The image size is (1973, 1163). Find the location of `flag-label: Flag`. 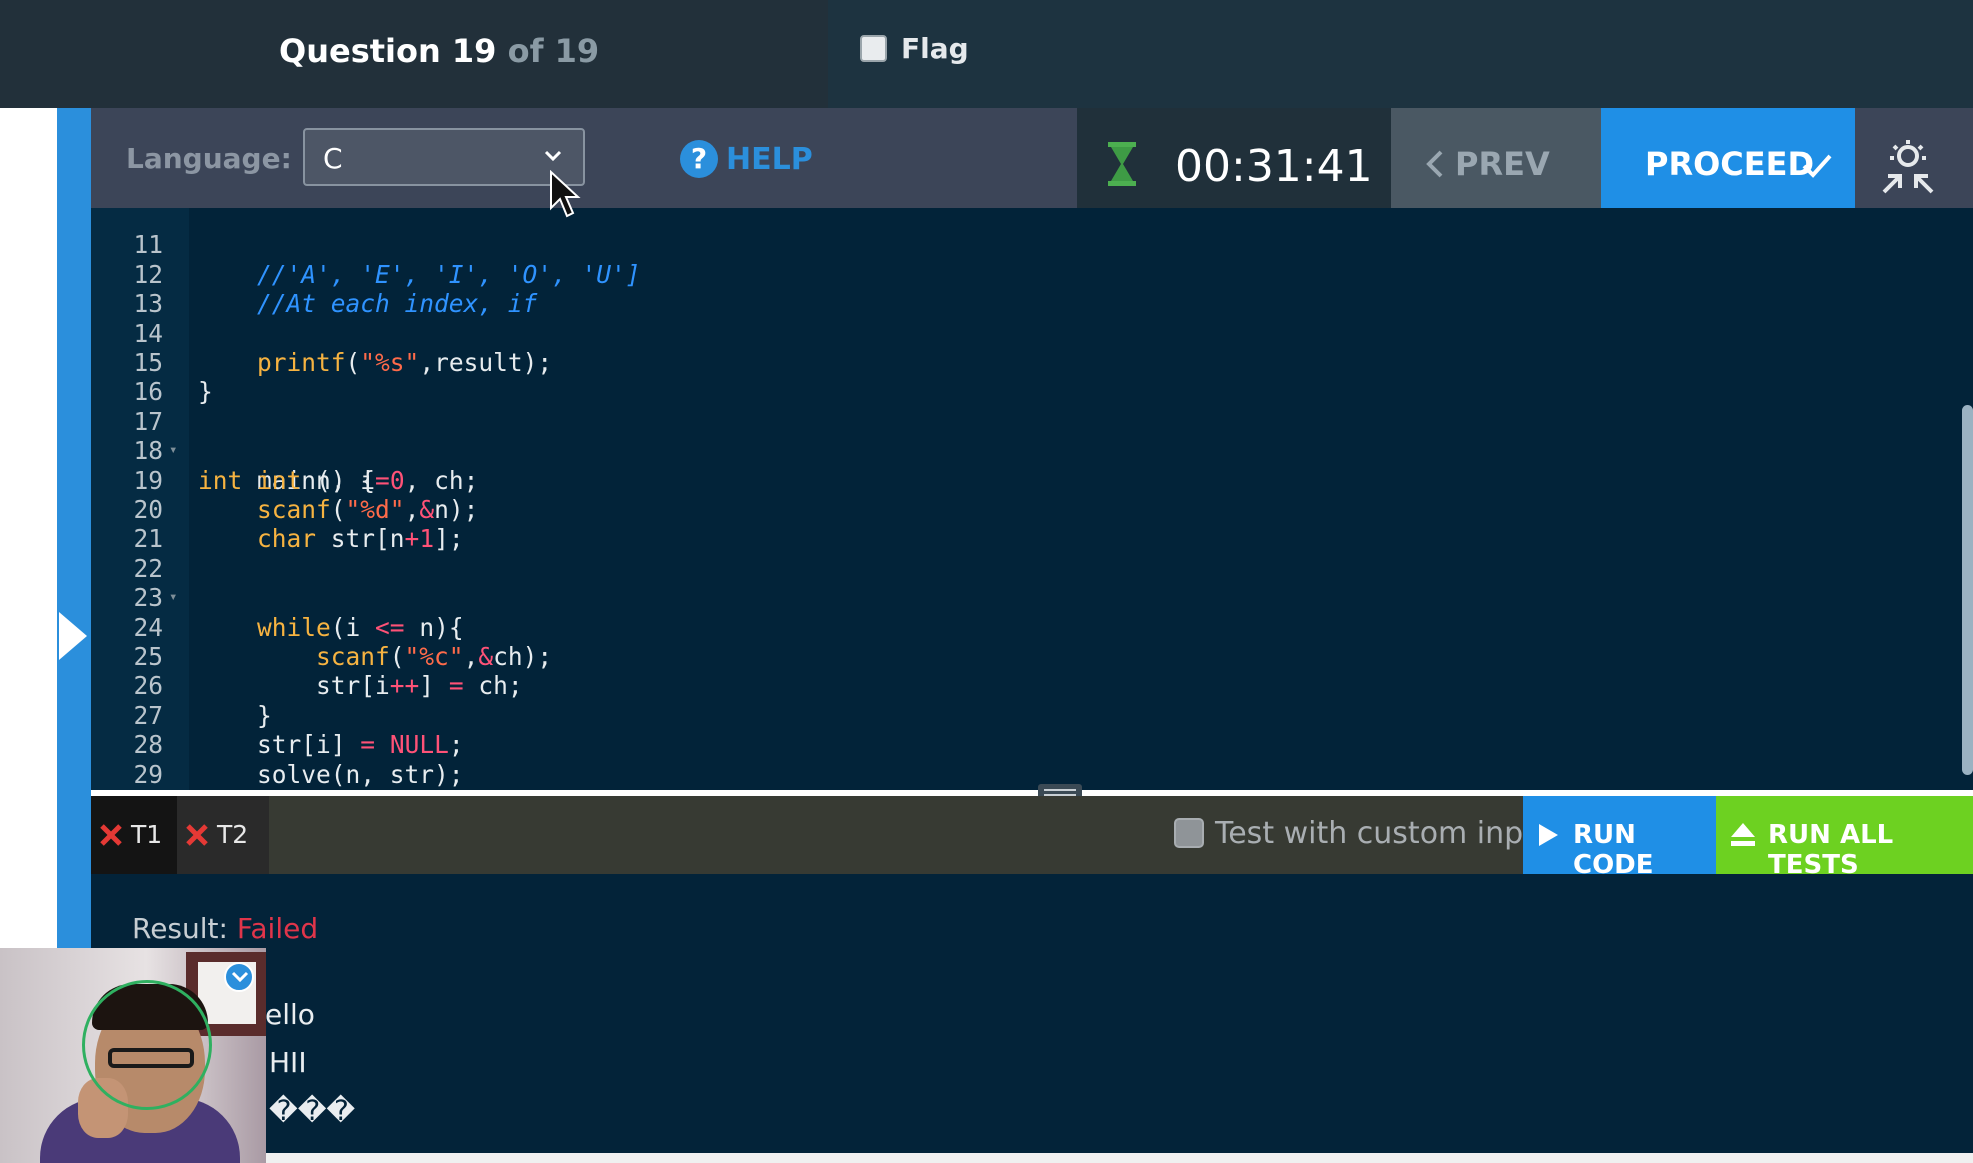

flag-label: Flag is located at coordinates (935, 48).